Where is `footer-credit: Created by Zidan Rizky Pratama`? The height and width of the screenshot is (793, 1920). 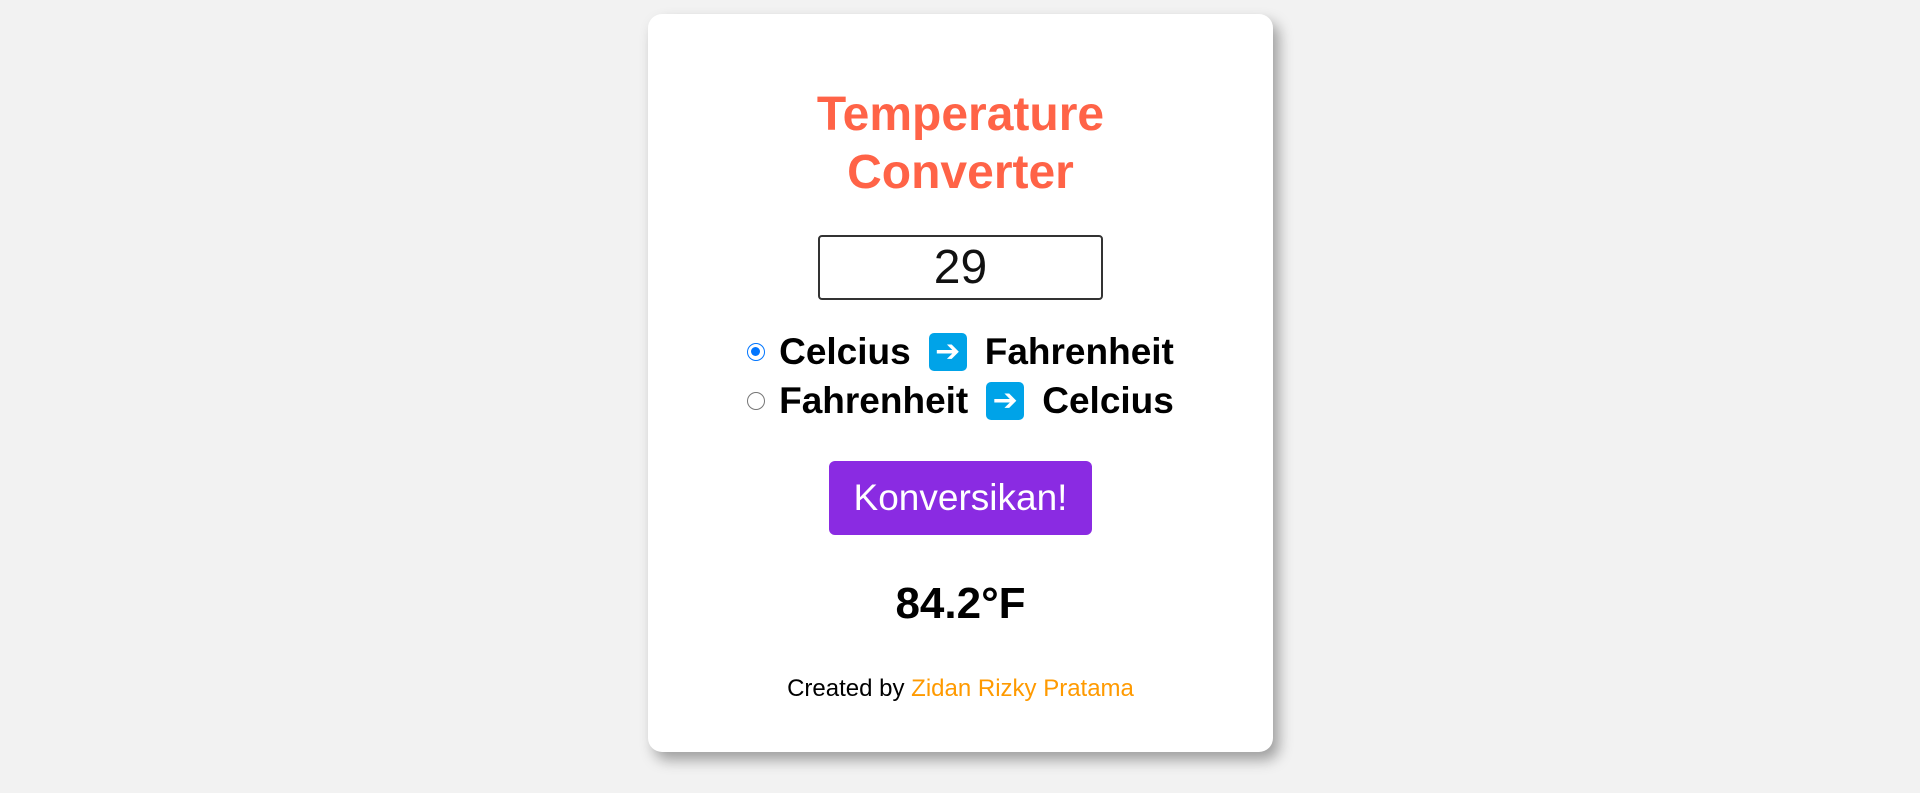 footer-credit: Created by Zidan Rizky Pratama is located at coordinates (960, 689).